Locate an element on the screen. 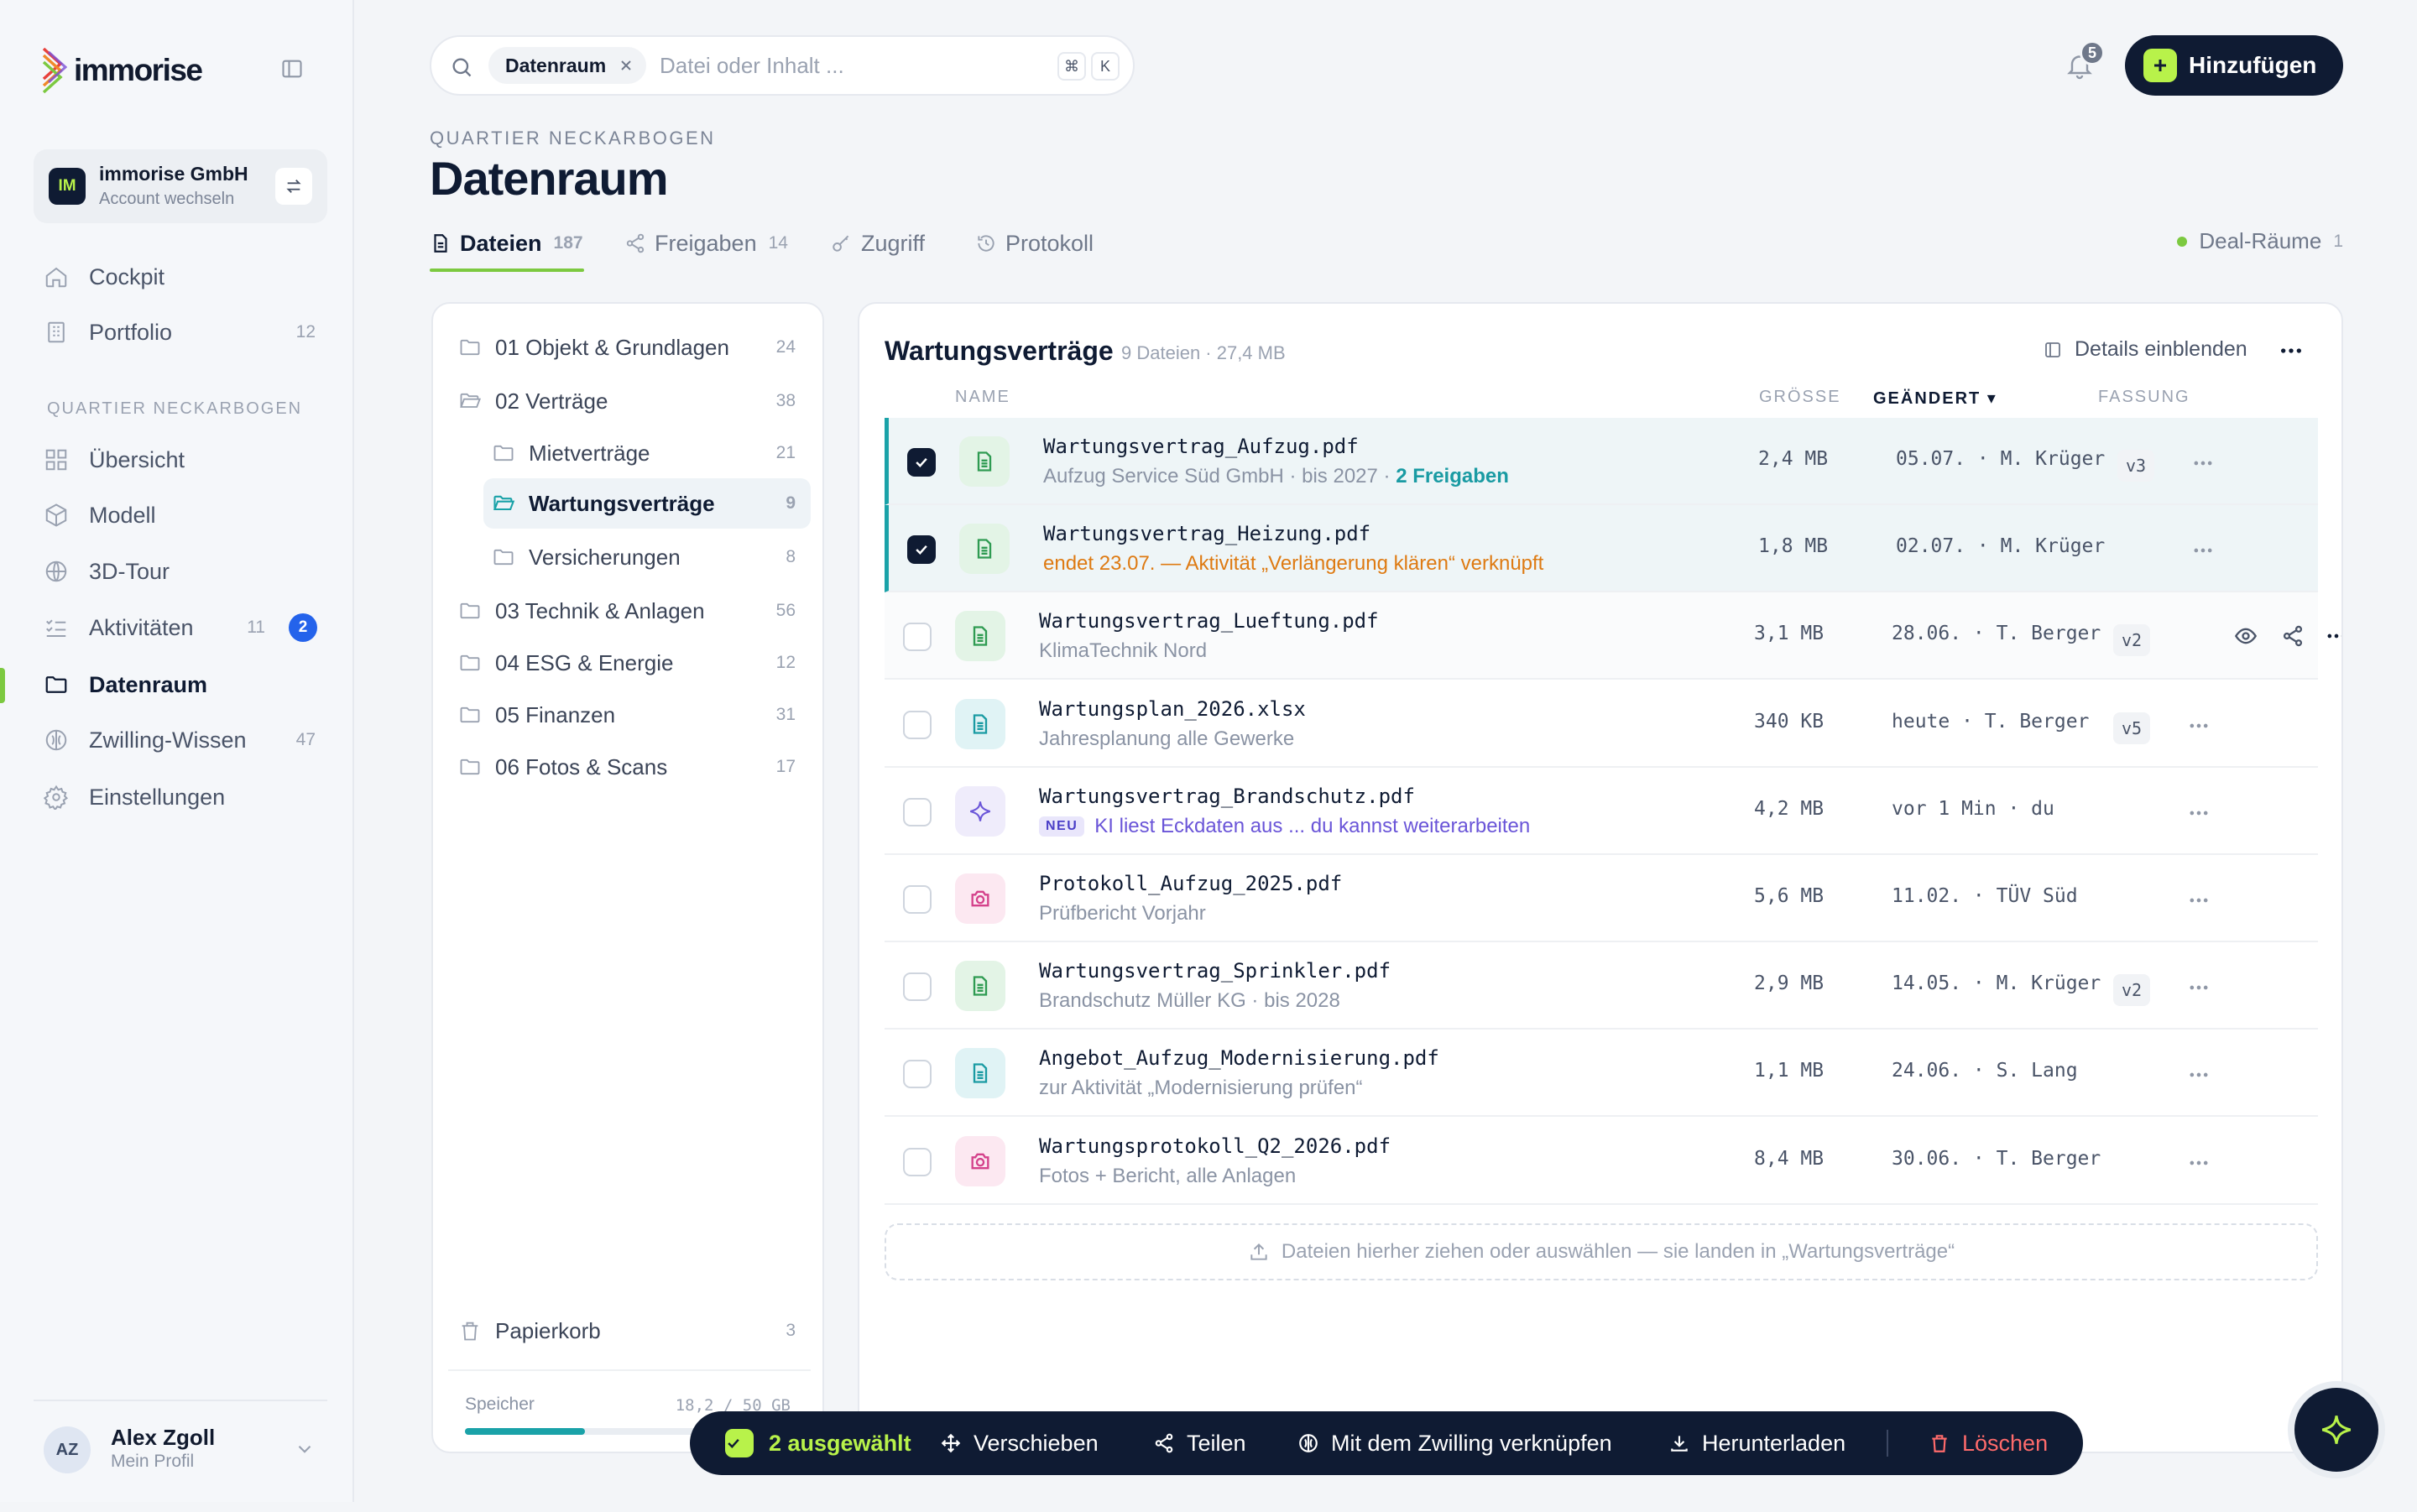 The height and width of the screenshot is (1512, 2417). nav-item-portfolio: Portfolio 12 is located at coordinates (180, 332).